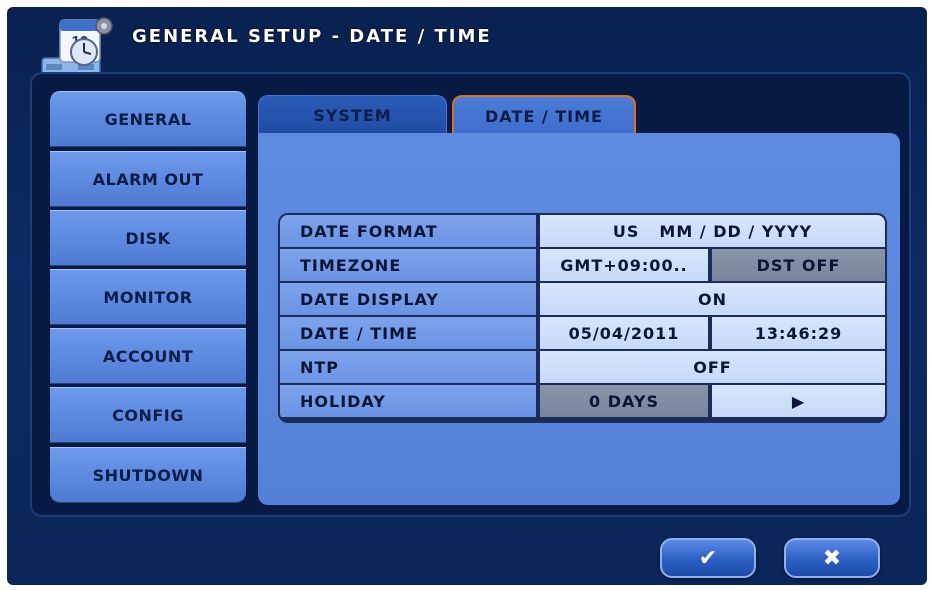 The height and width of the screenshot is (590, 933). What do you see at coordinates (409, 231) in the screenshot?
I see `date-format-label: DATE FORMAT` at bounding box center [409, 231].